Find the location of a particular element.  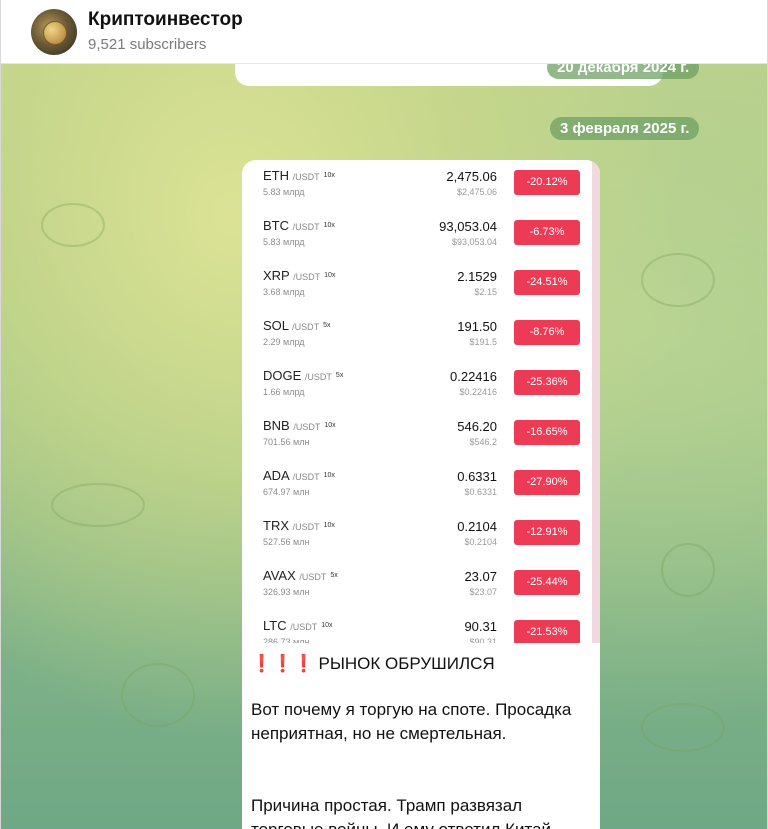

volume: 3.68 млрд is located at coordinates (284, 292).